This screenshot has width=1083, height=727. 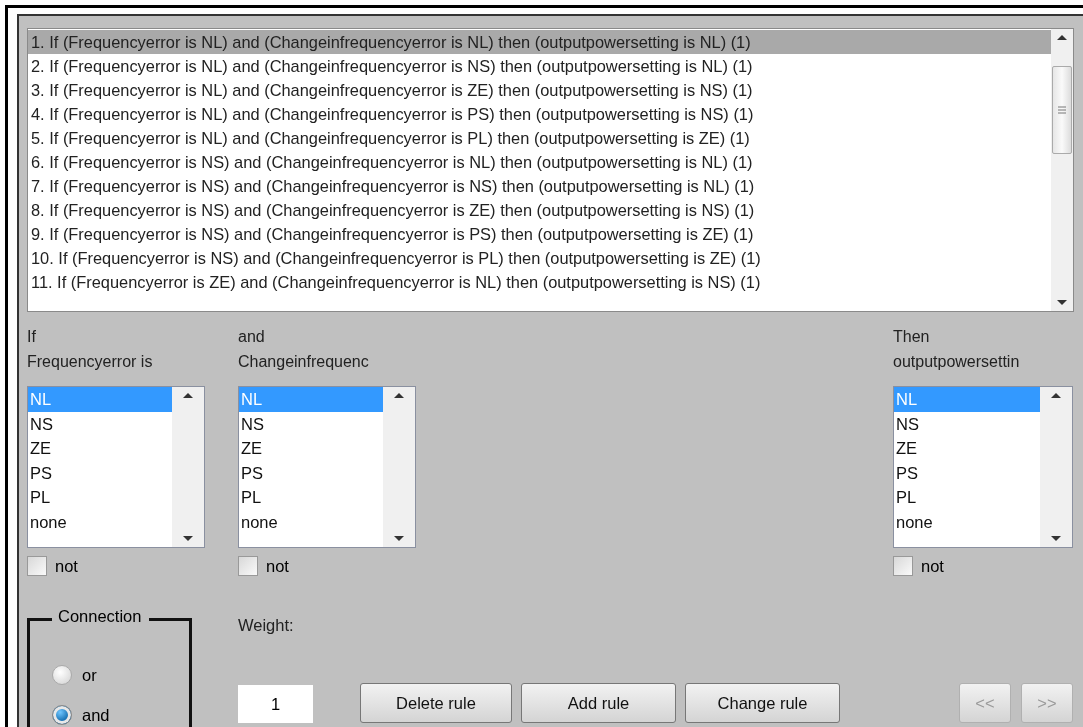 I want to click on rule-item: 8. If (Frequencyerror is NS) and (Changeinfrequencyerror is ZE) then (outputpowersetting is NS) (1), so click(x=539, y=210).